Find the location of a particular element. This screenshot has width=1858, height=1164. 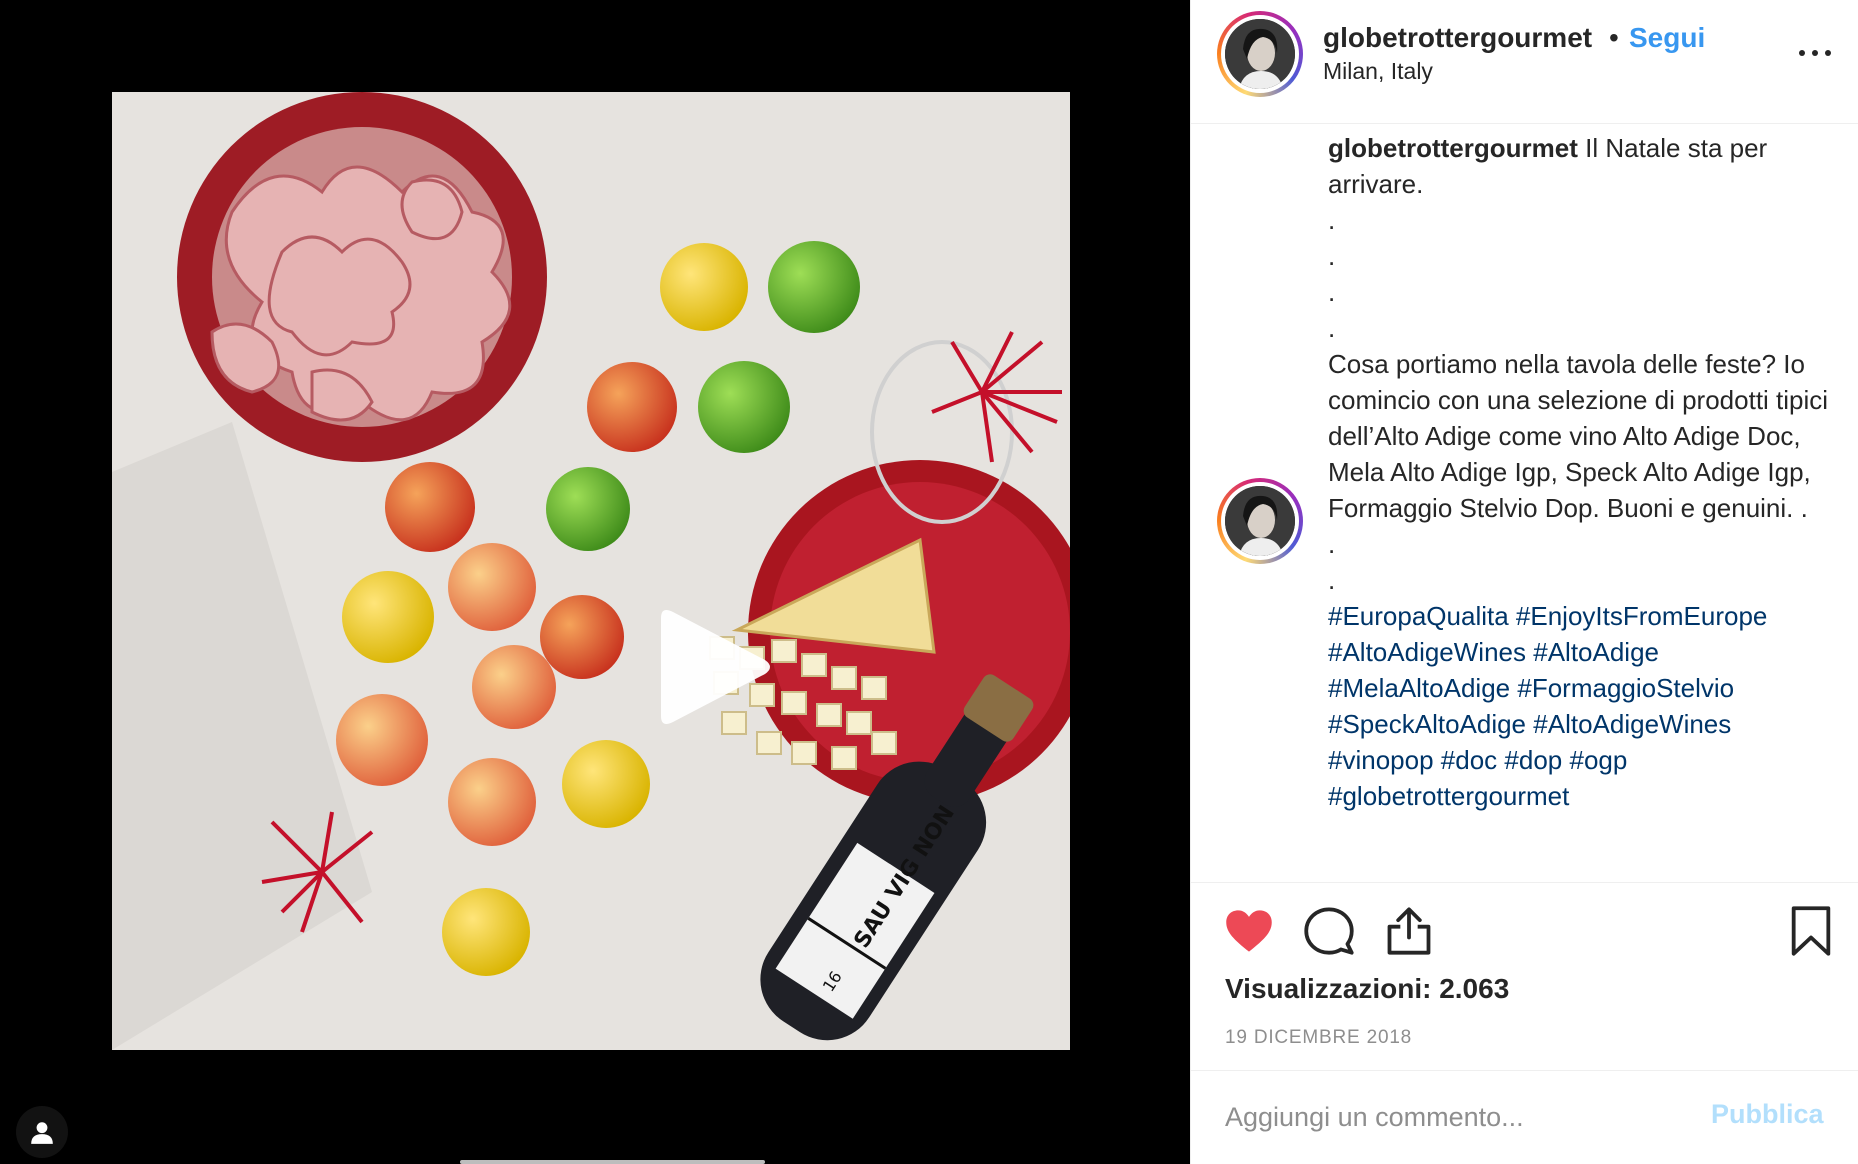

video-progress-bar is located at coordinates (612, 1162).